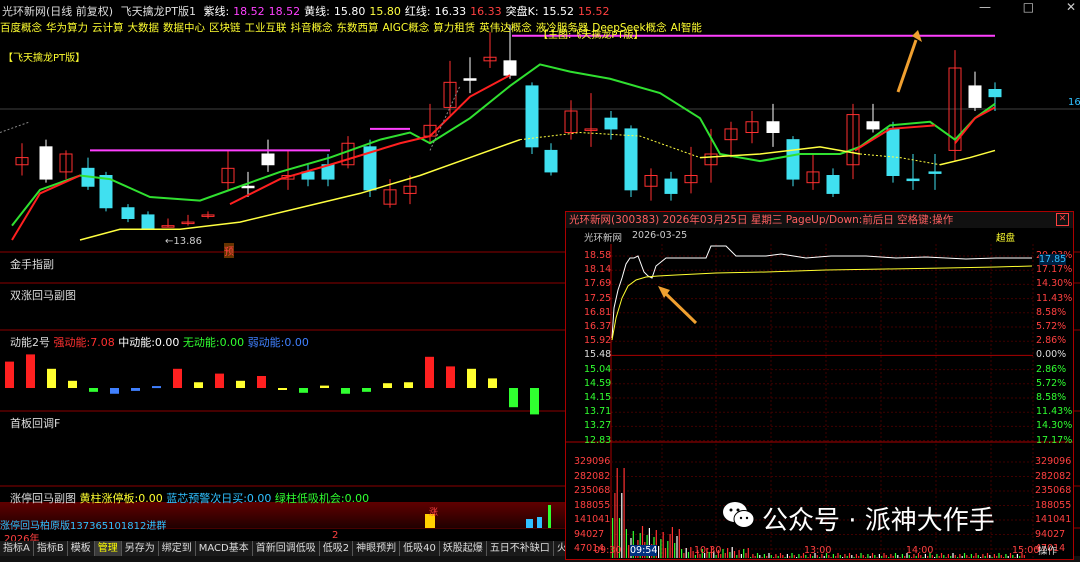 The height and width of the screenshot is (562, 1080). I want to click on indicator-tab: 管理, so click(108, 548).